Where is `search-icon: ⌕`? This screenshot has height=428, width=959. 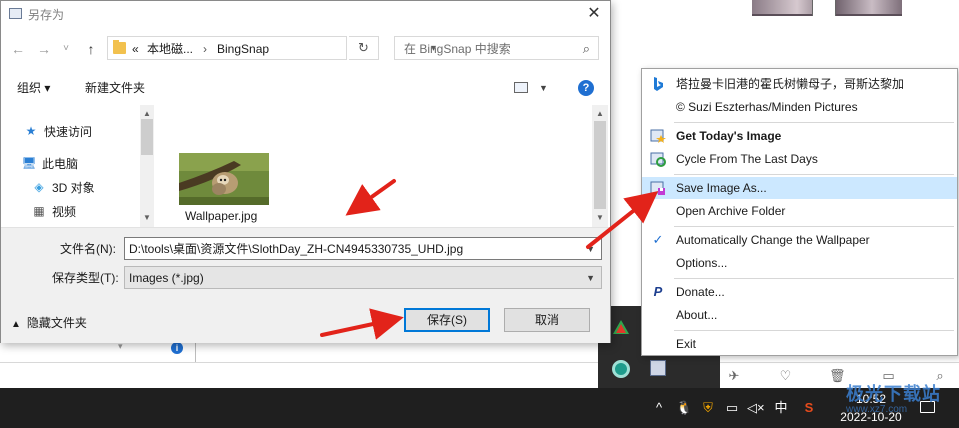 search-icon: ⌕ is located at coordinates (586, 49).